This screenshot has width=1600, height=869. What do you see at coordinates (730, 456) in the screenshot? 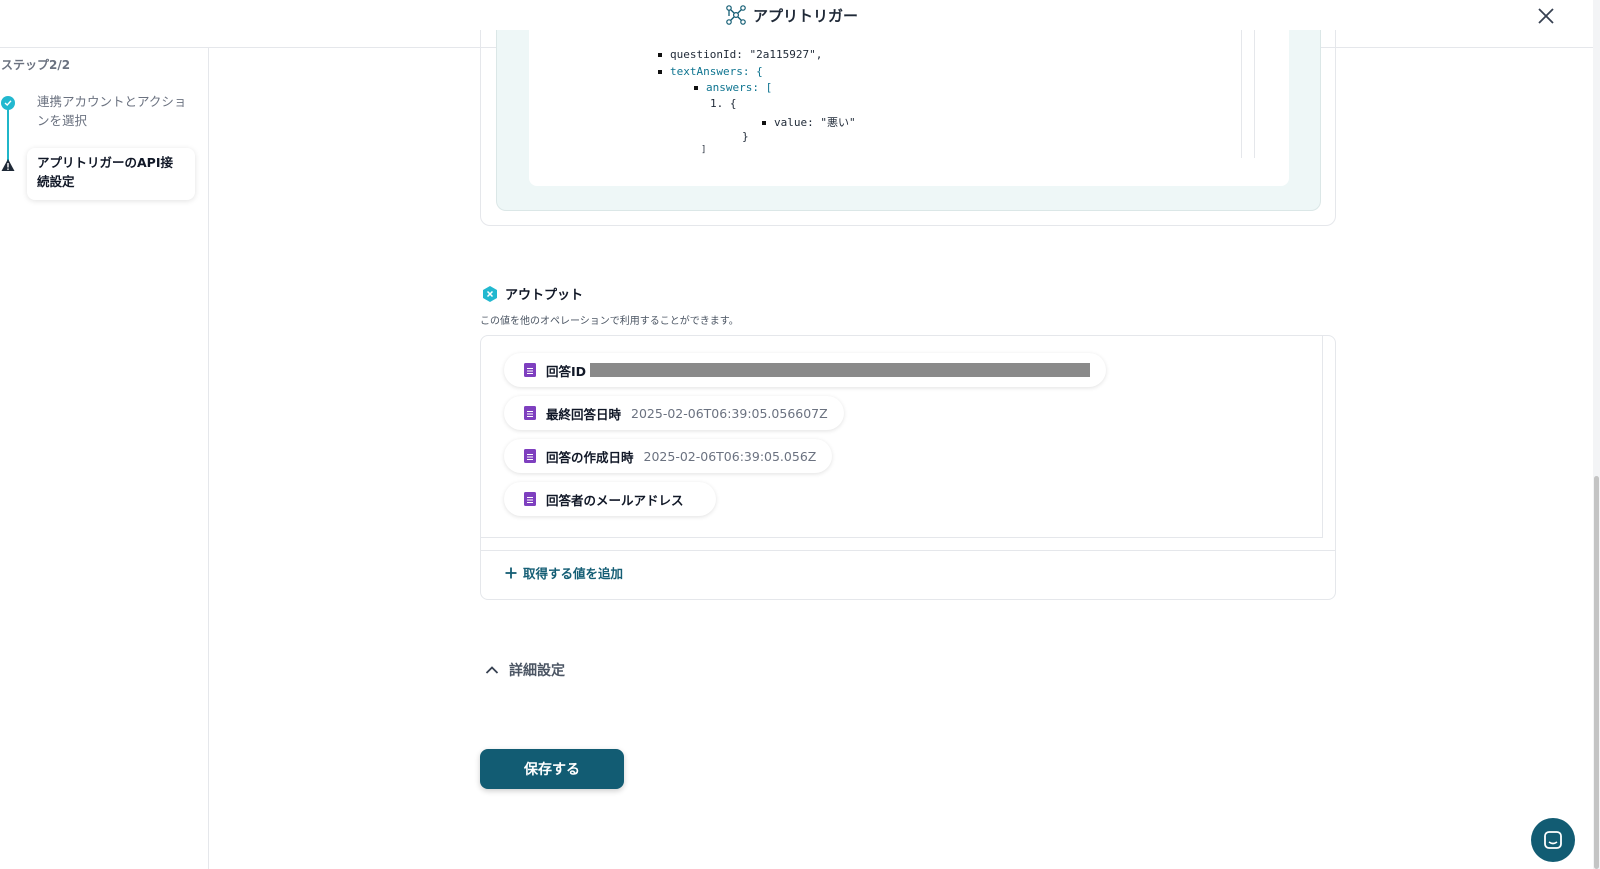
I see `output-item-value: 2025-02-06T06:39:05.056Z` at bounding box center [730, 456].